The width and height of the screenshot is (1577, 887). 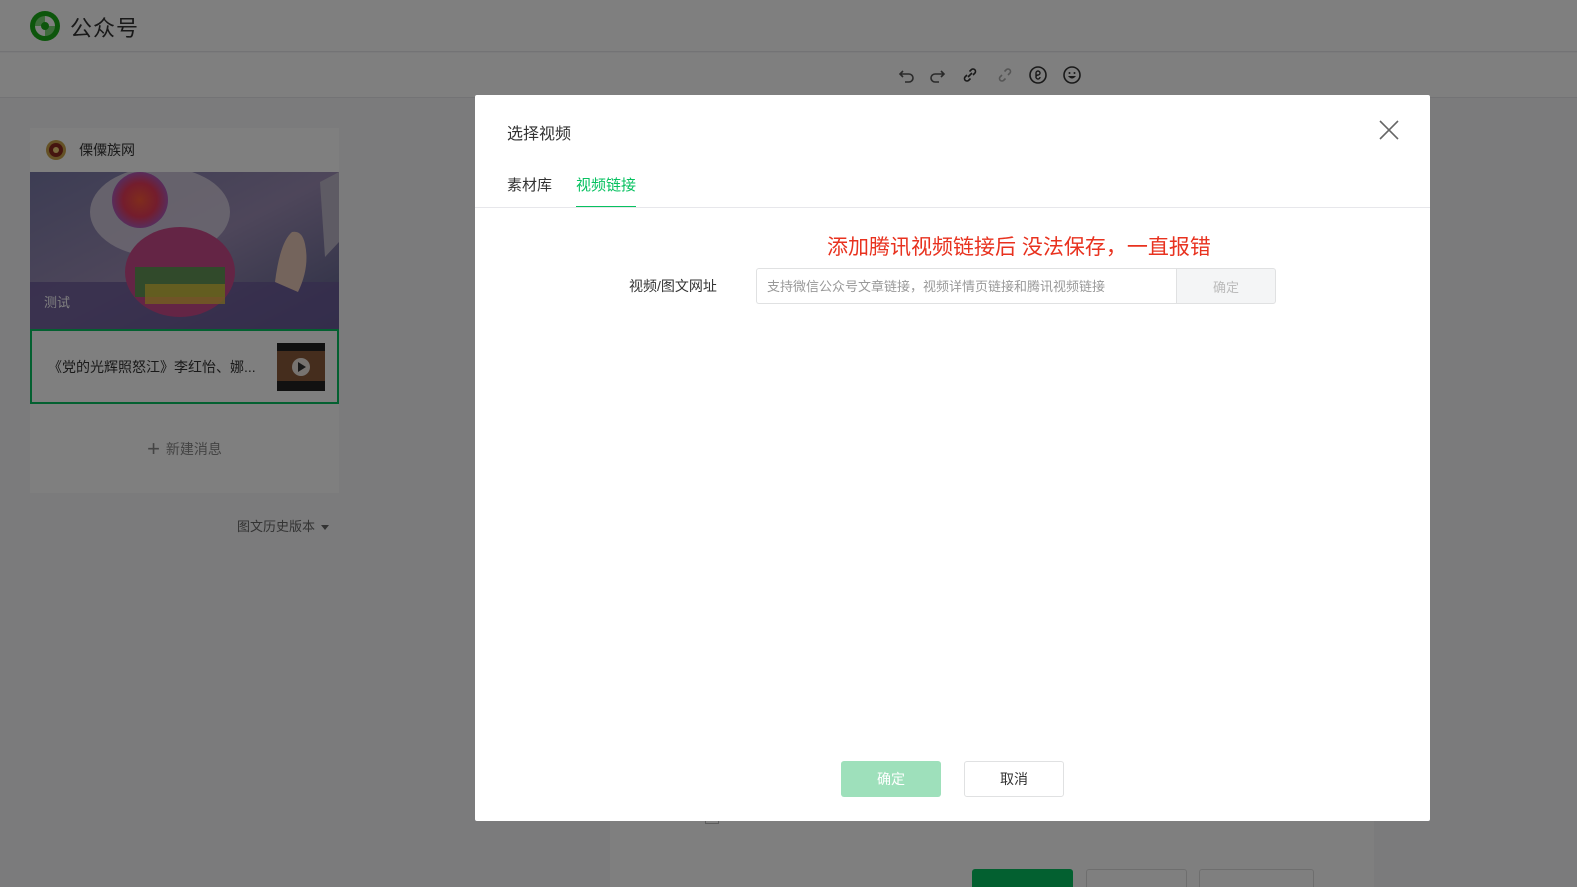 What do you see at coordinates (966, 286) in the screenshot?
I see `video-url-input` at bounding box center [966, 286].